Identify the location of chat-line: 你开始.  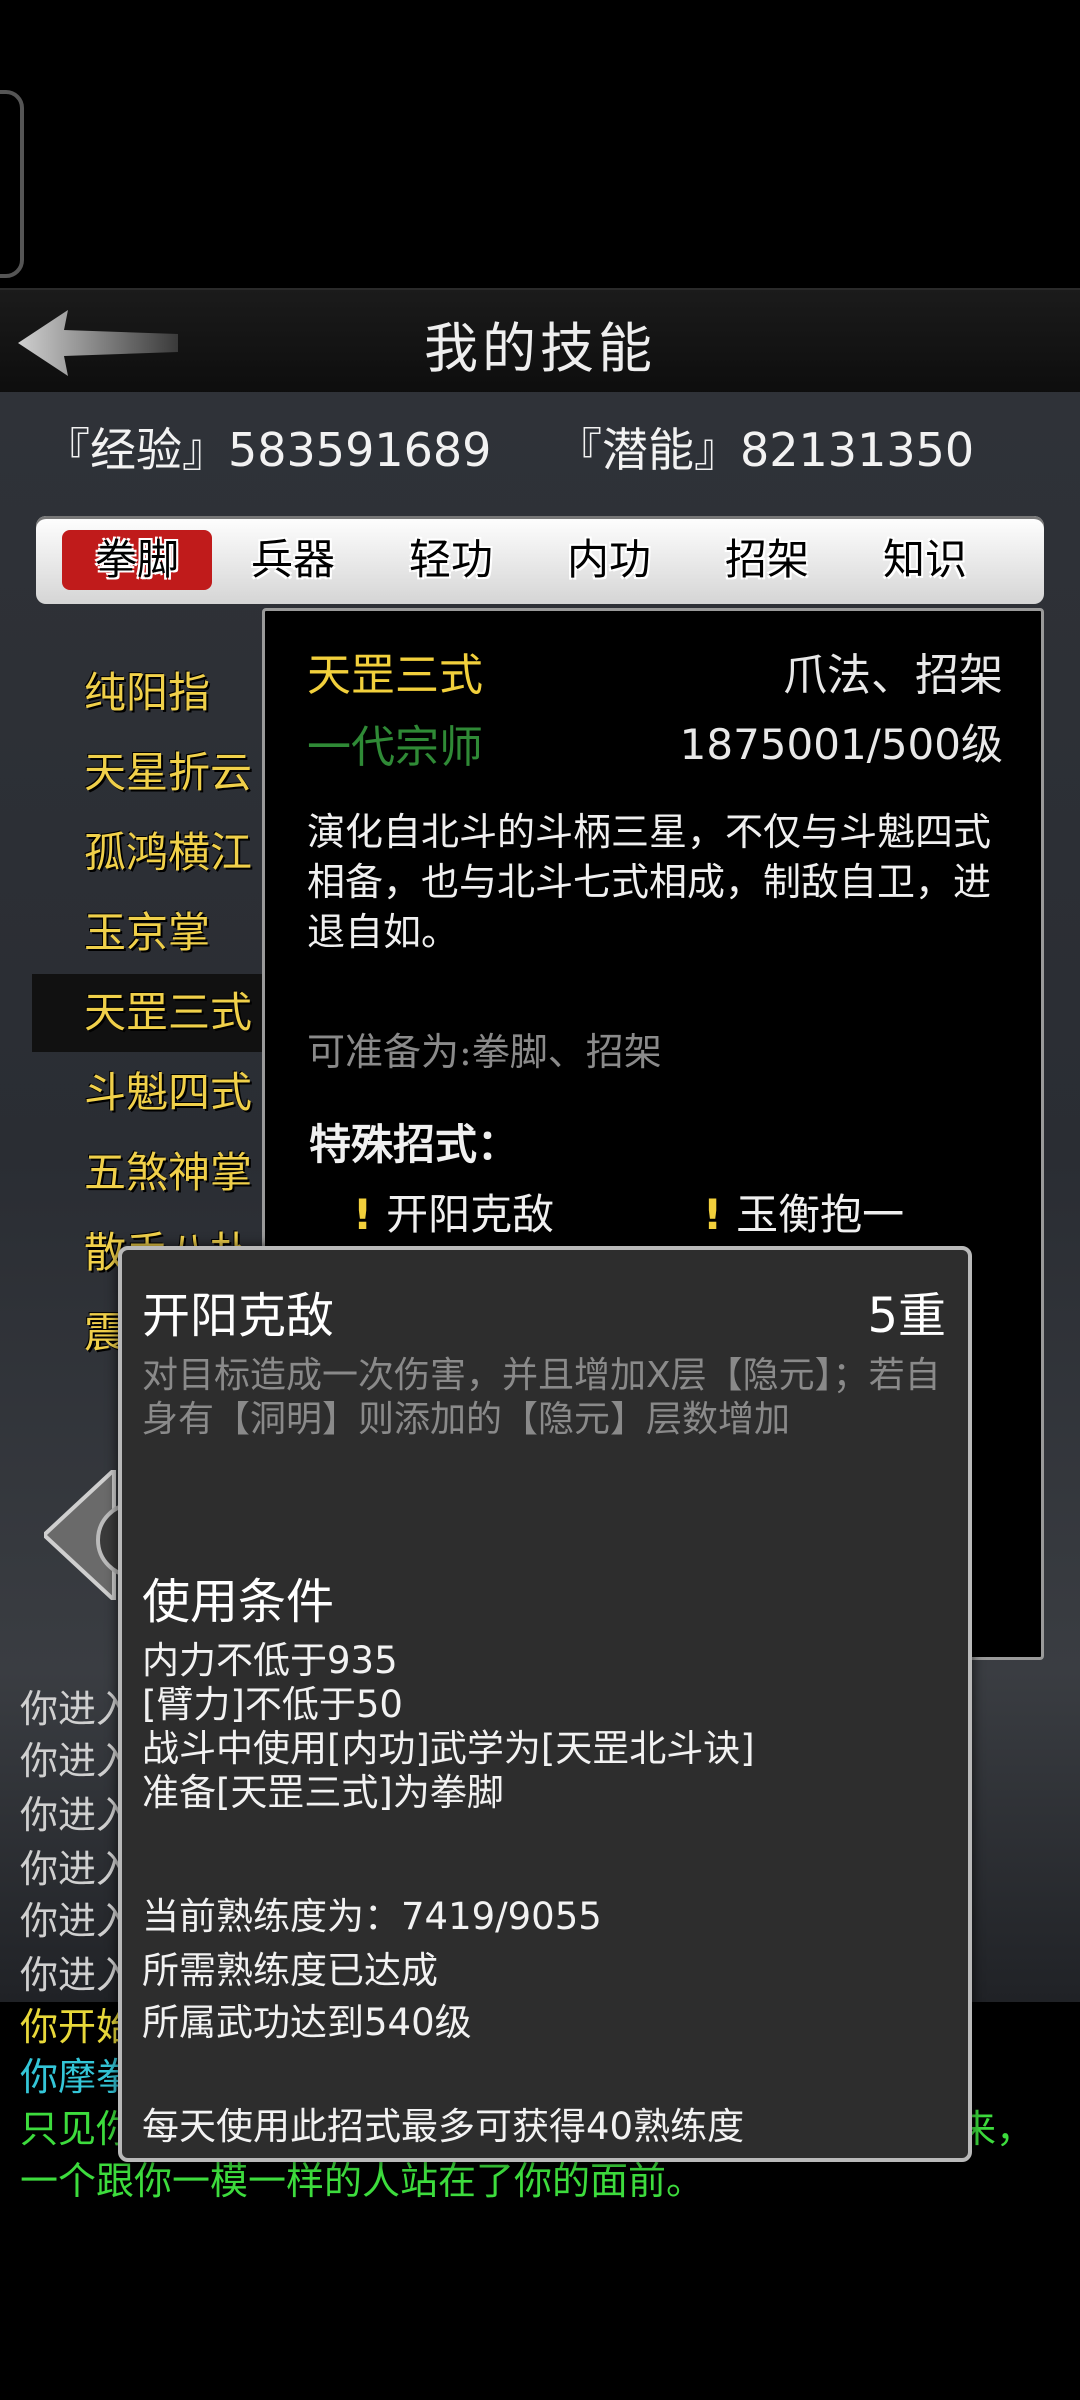
(77, 2027).